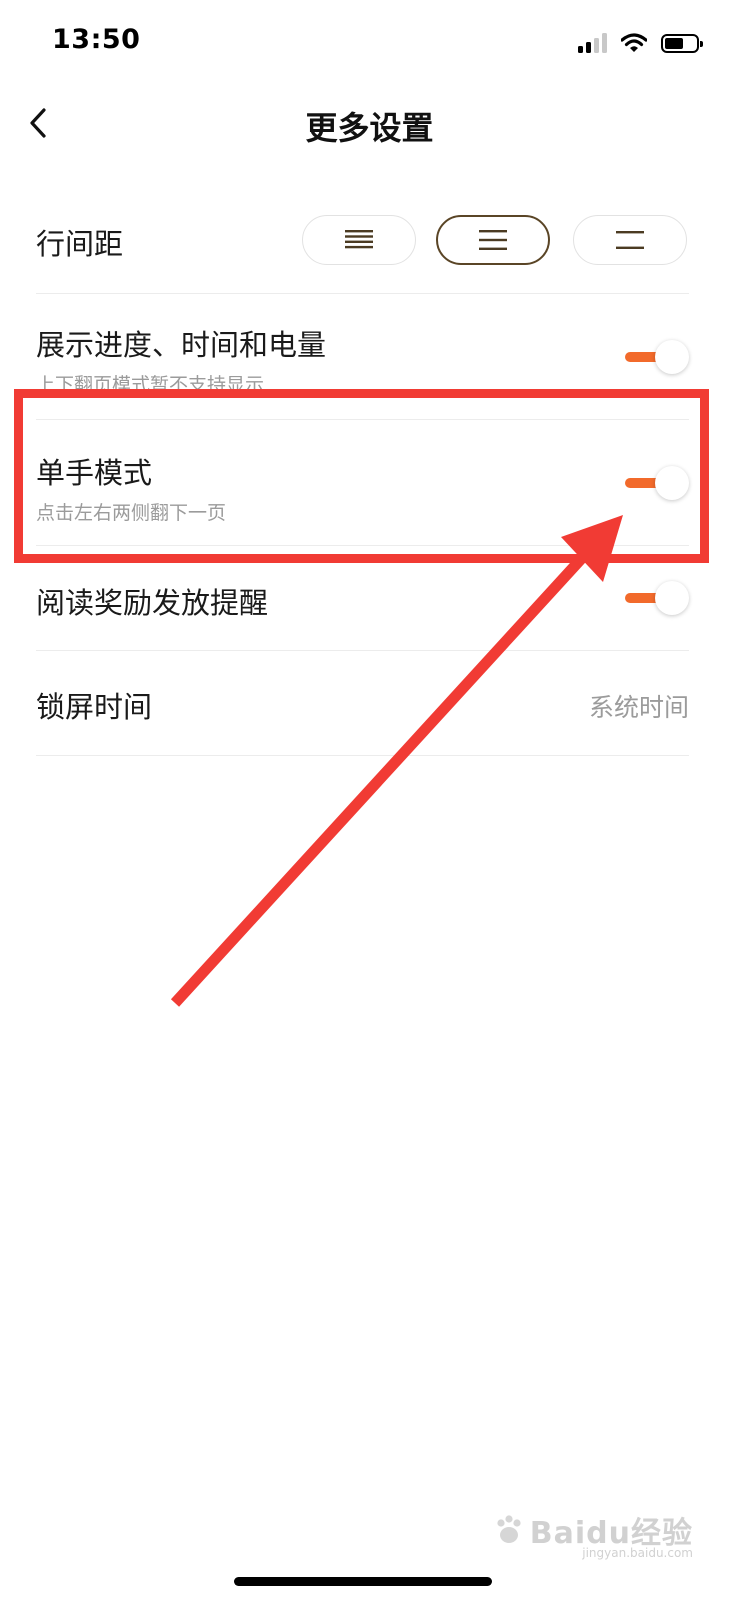 This screenshot has height=1600, width=739. What do you see at coordinates (592, 43) in the screenshot?
I see `cellular-signal-icon` at bounding box center [592, 43].